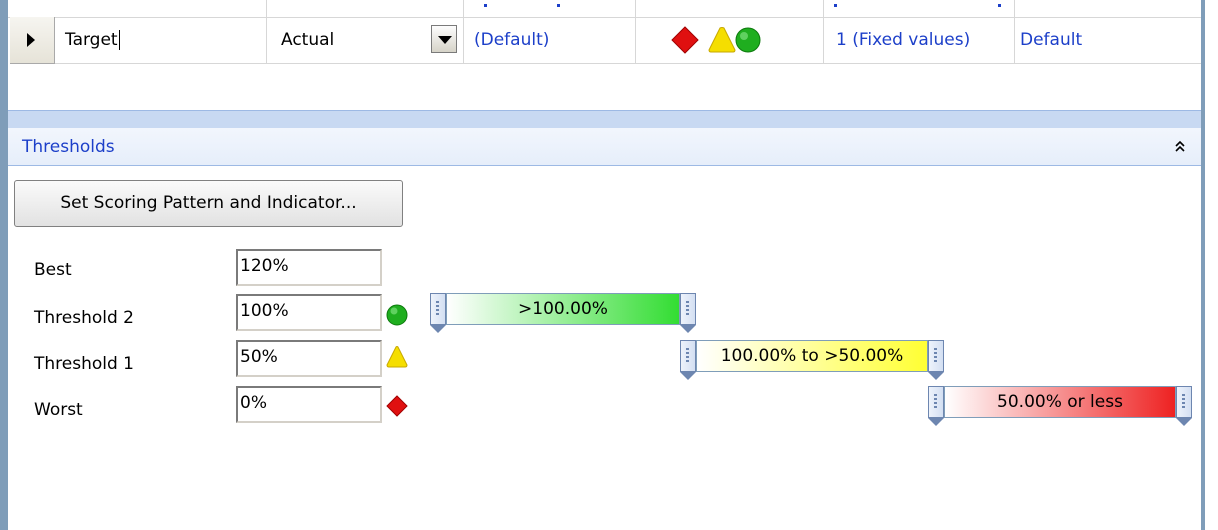 This screenshot has height=530, width=1218. I want to click on threshold-1-input: 50%, so click(309, 358).